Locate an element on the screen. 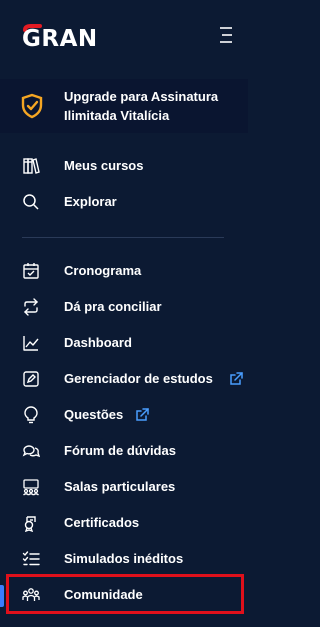  hamburger-menu-button is located at coordinates (225, 35).